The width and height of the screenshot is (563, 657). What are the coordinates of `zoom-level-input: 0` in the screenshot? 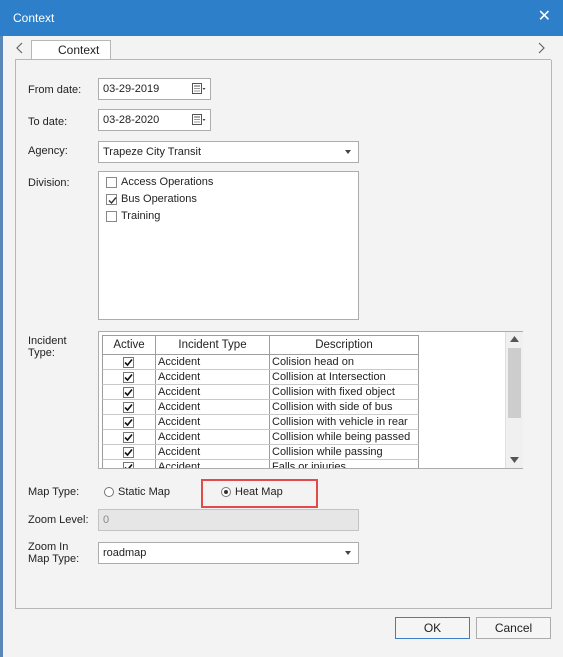 It's located at (228, 520).